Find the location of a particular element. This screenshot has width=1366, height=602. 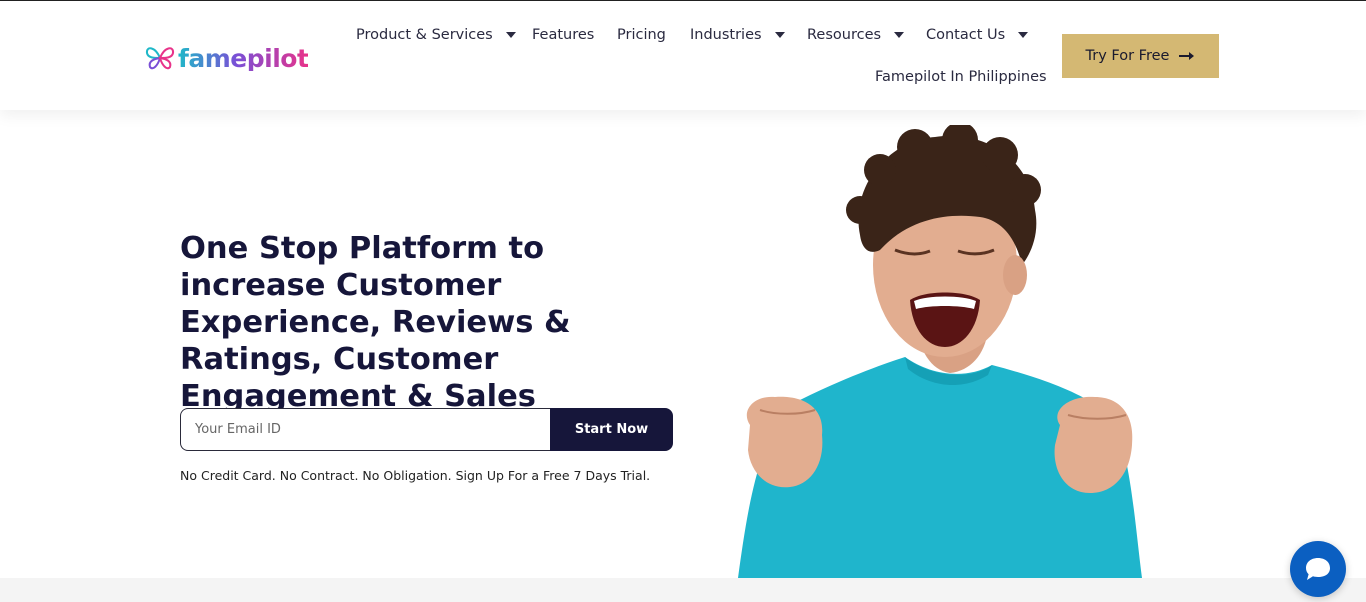

butterfly-icon is located at coordinates (160, 58).